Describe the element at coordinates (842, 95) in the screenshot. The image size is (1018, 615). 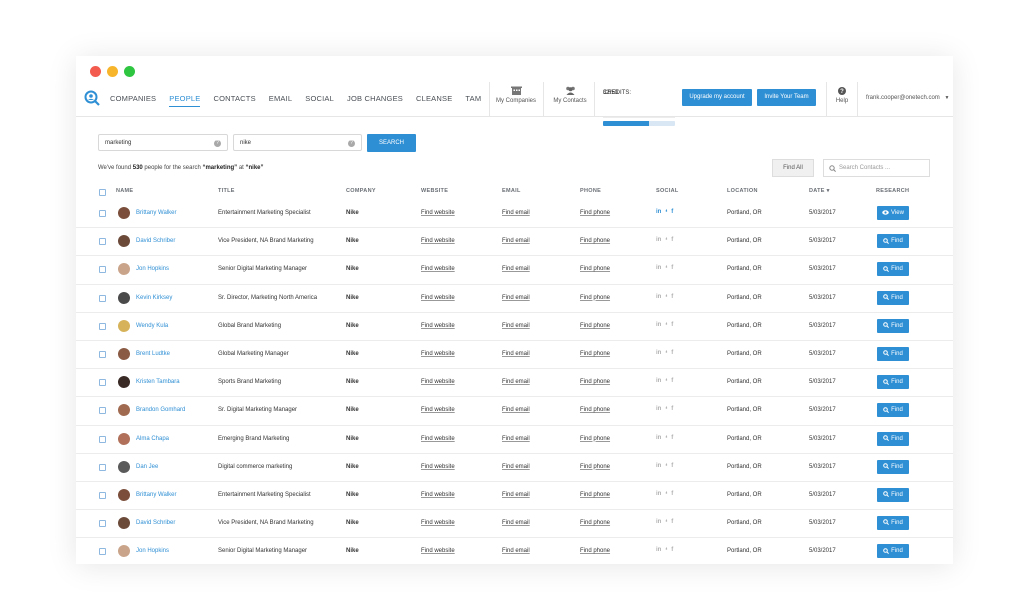
I see `help-button: ? Help` at that location.